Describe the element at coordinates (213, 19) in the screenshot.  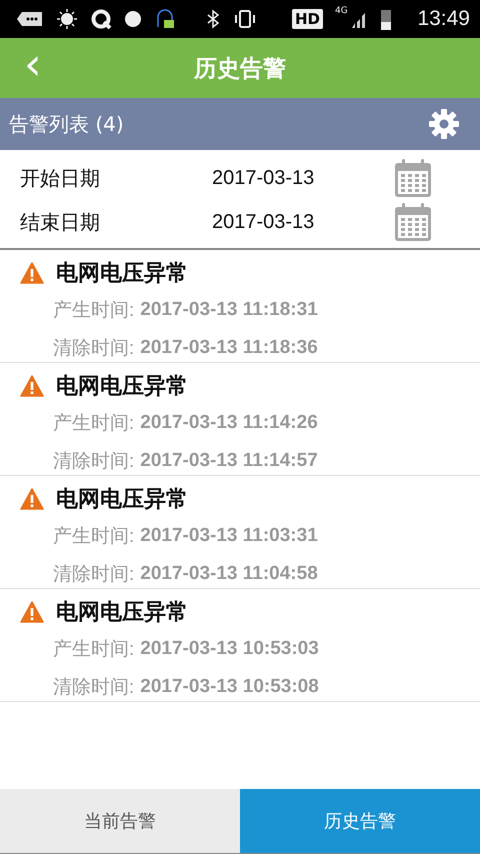
I see `bluetooth-icon` at that location.